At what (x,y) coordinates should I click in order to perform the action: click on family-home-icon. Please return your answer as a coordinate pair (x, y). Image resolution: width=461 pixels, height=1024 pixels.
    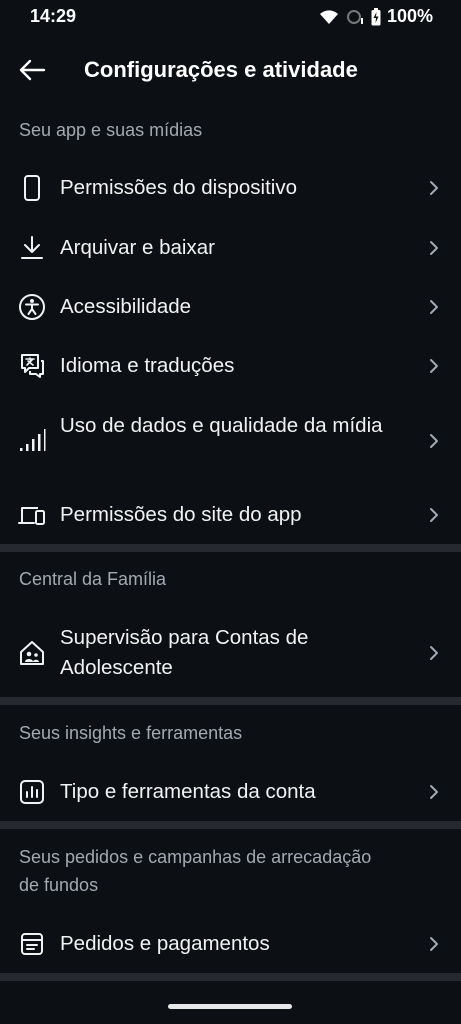
    Looking at the image, I should click on (32, 653).